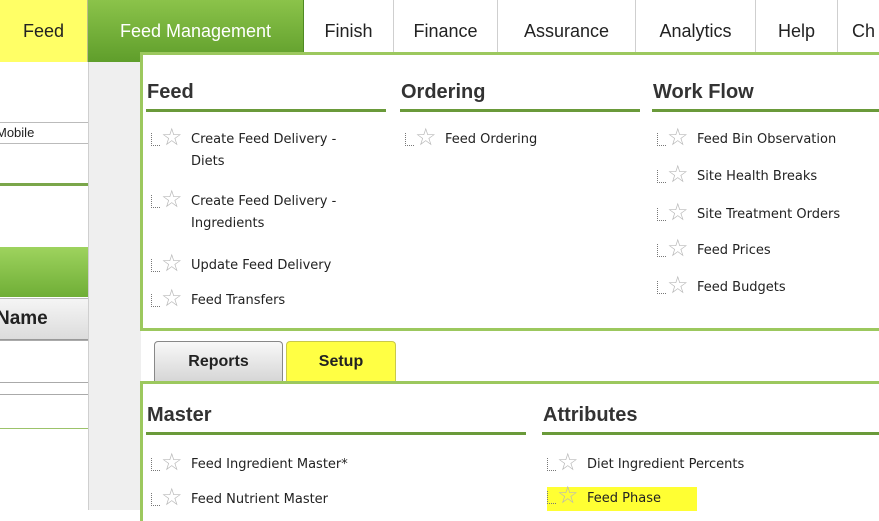 This screenshot has width=879, height=521. I want to click on link-site-health-breaks: ☆ Site Health Breaks, so click(768, 174).